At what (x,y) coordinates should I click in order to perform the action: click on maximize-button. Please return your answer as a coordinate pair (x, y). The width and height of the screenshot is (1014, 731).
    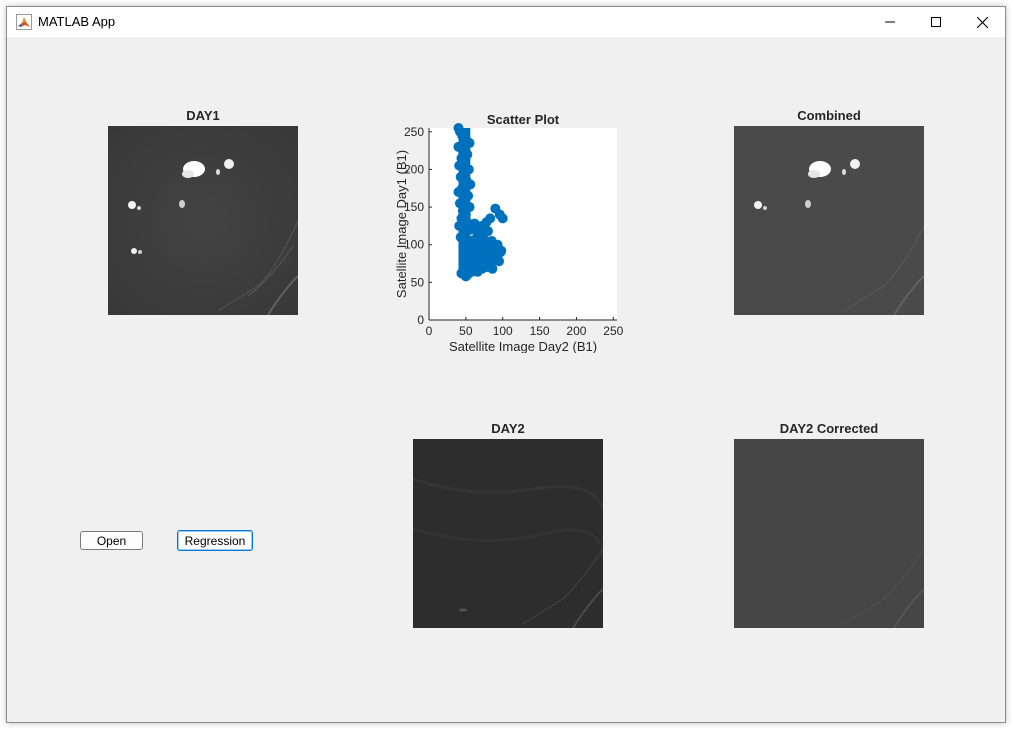
    Looking at the image, I should click on (936, 22).